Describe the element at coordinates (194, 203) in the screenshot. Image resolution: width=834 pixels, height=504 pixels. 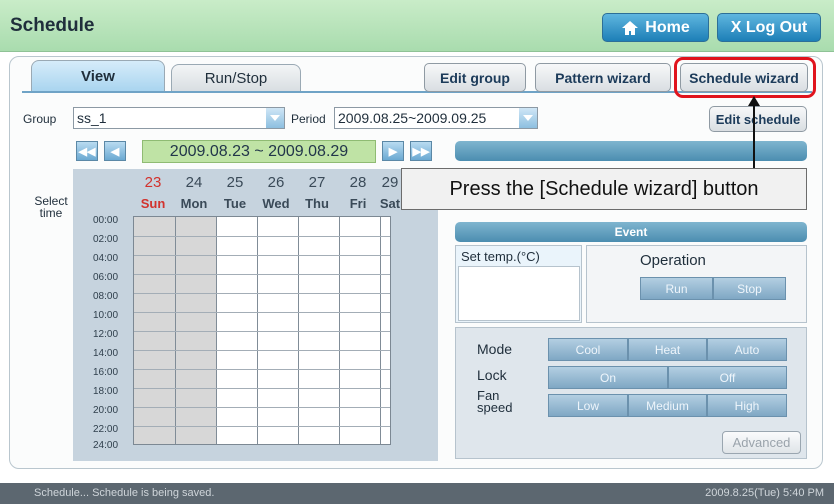
I see `day-name: Mon` at that location.